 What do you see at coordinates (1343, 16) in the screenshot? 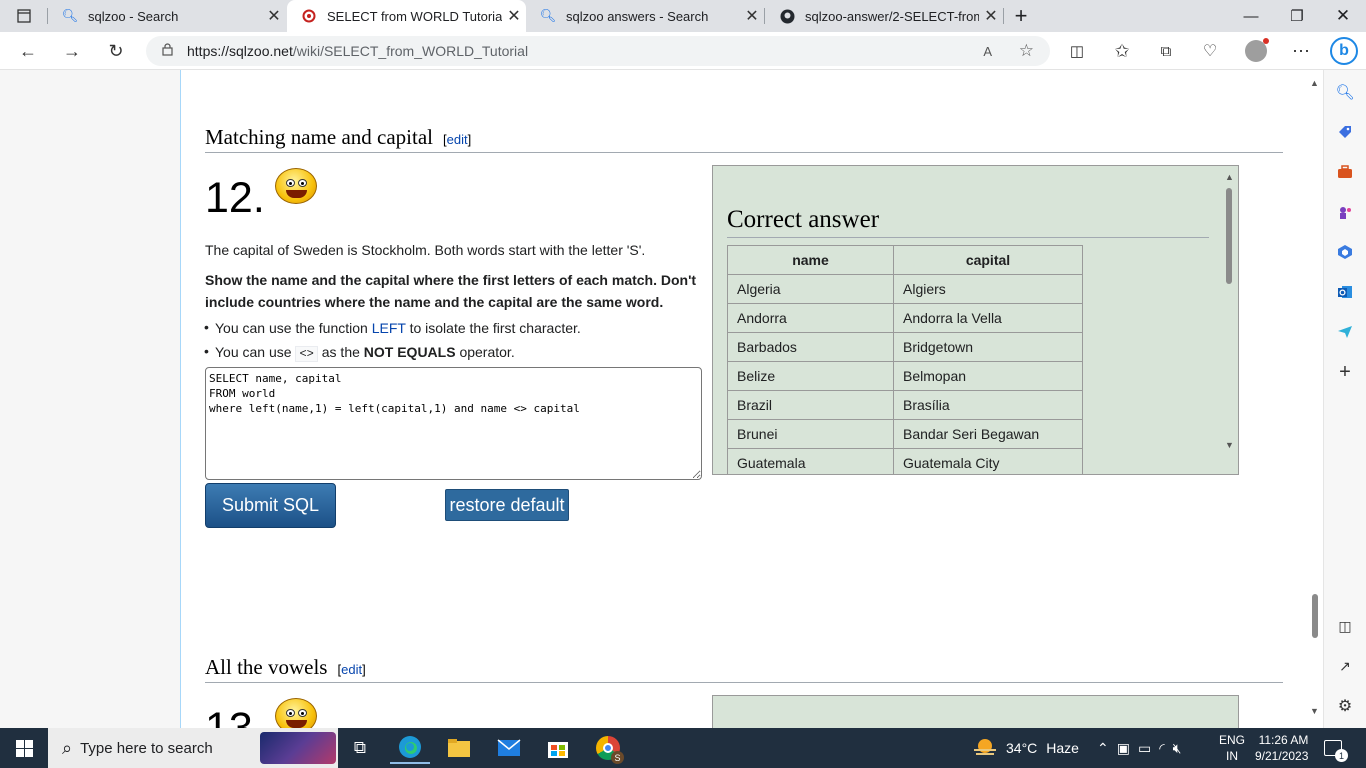
I see `close-window-button: ✕` at bounding box center [1343, 16].